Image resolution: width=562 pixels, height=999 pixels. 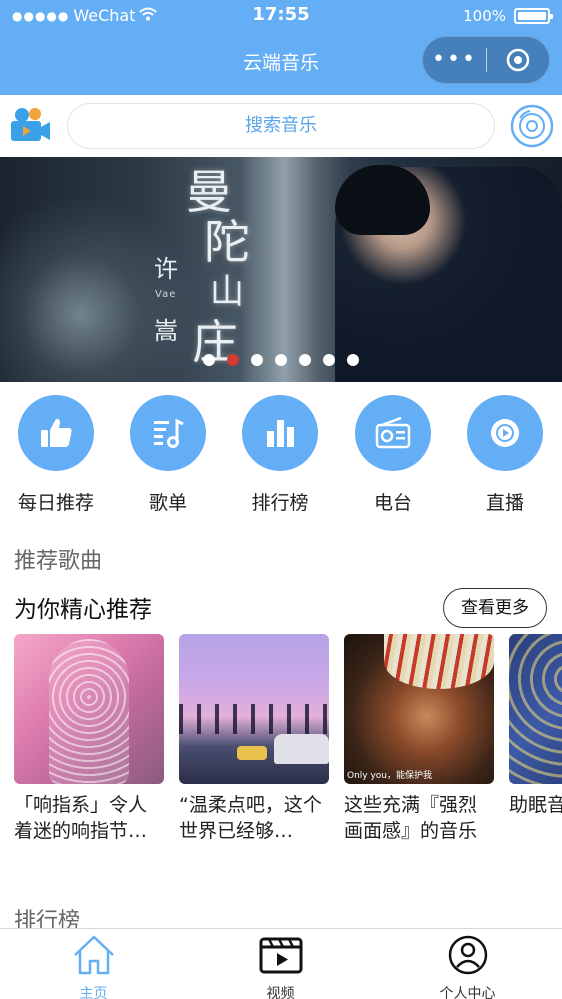 I want to click on thumbs-up-icon, so click(x=56, y=433).